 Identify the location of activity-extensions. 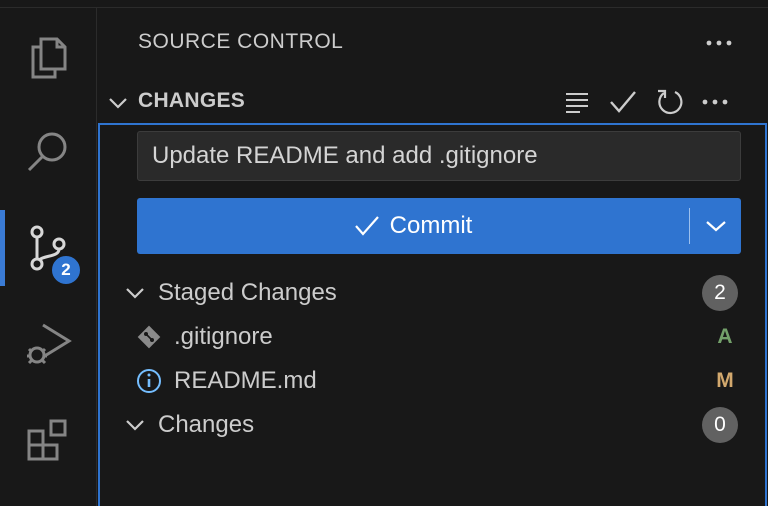
(48, 440).